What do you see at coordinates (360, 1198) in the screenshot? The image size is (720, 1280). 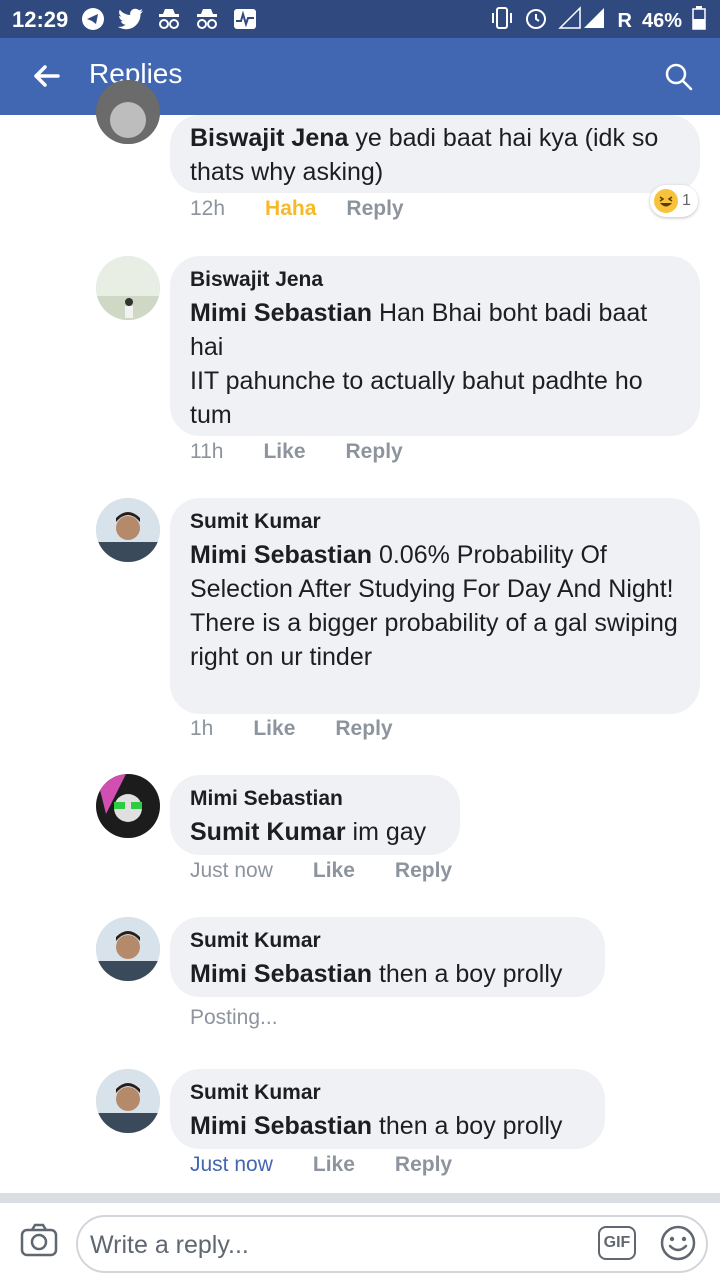 I see `divider` at bounding box center [360, 1198].